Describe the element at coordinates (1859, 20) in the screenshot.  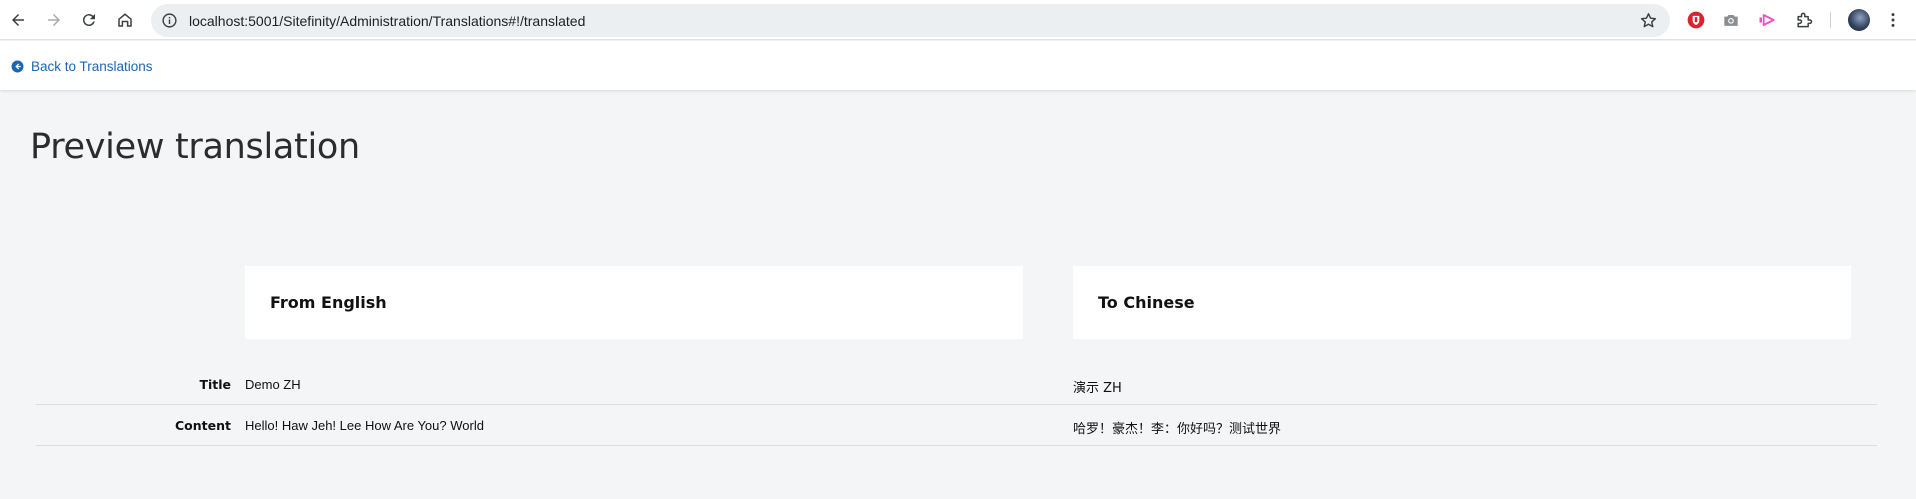
I see `profile-avatar` at that location.